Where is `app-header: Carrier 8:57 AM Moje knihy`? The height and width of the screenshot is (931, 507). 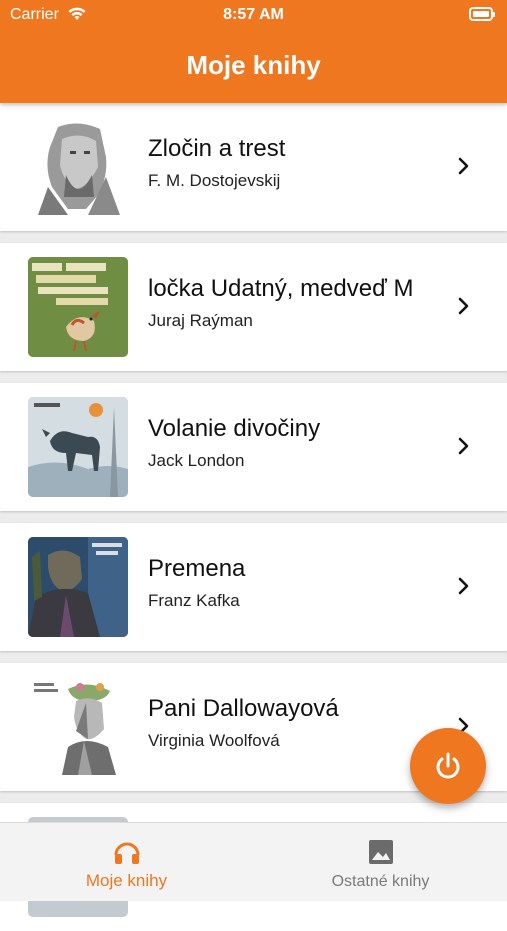 app-header: Carrier 8:57 AM Moje knihy is located at coordinates (253, 51).